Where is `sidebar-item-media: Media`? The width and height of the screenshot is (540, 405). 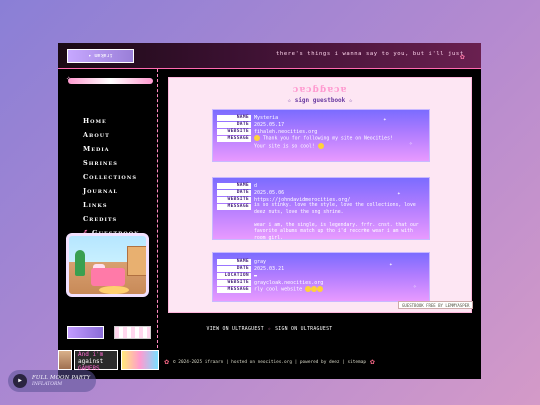 sidebar-item-media: Media is located at coordinates (111, 152).